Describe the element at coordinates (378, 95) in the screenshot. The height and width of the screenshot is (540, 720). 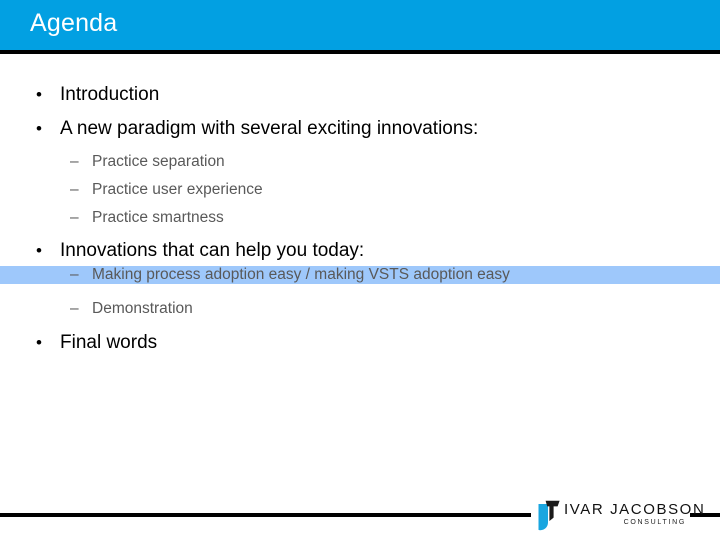
I see `bullet-row-inner: • Introduction` at that location.